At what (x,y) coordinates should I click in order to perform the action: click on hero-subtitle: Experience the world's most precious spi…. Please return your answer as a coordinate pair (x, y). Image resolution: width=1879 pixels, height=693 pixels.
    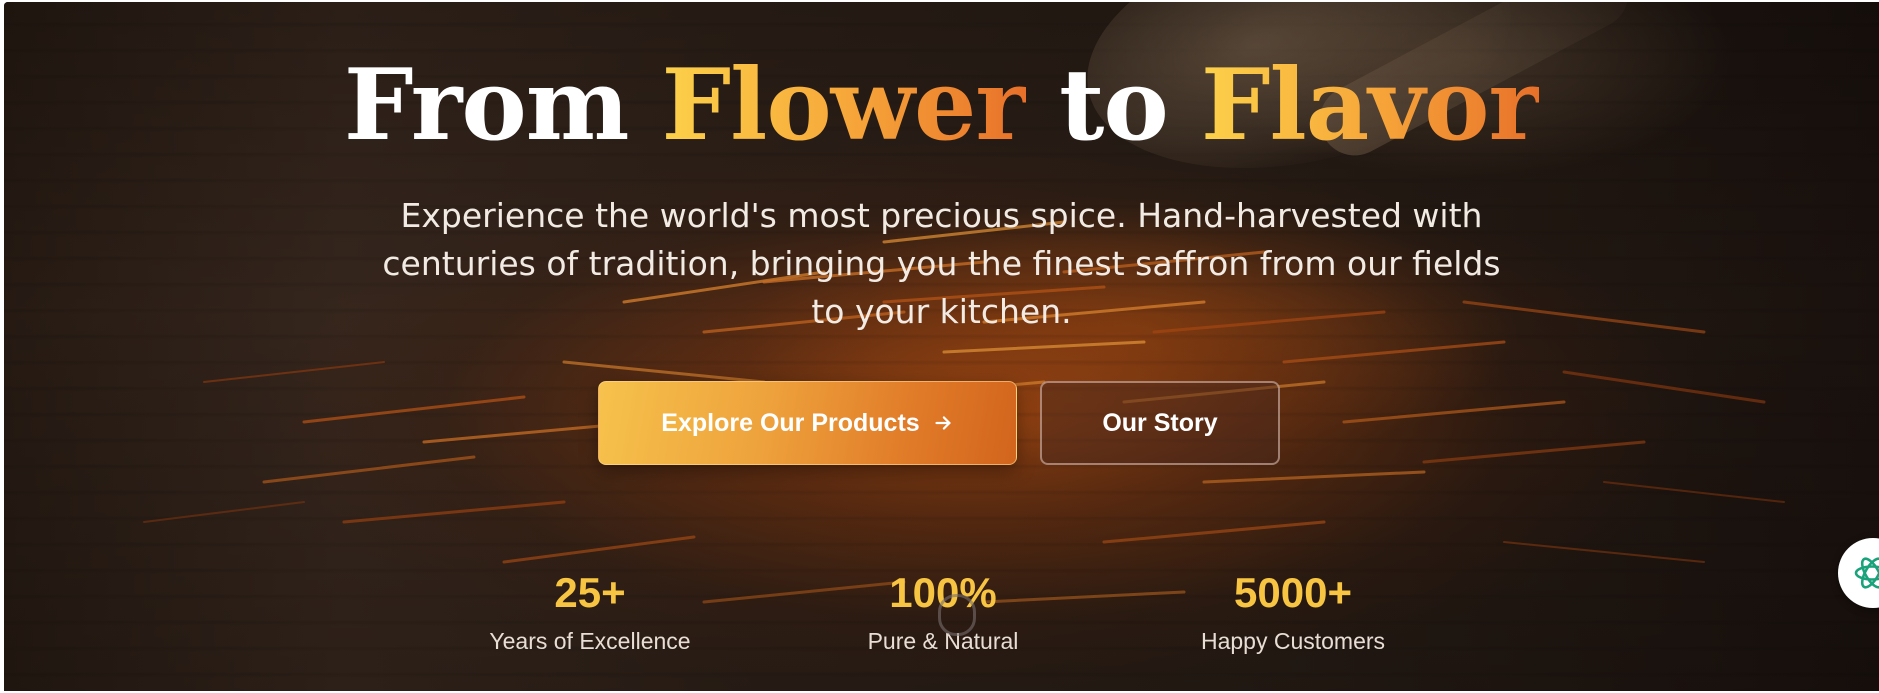
    Looking at the image, I should click on (941, 263).